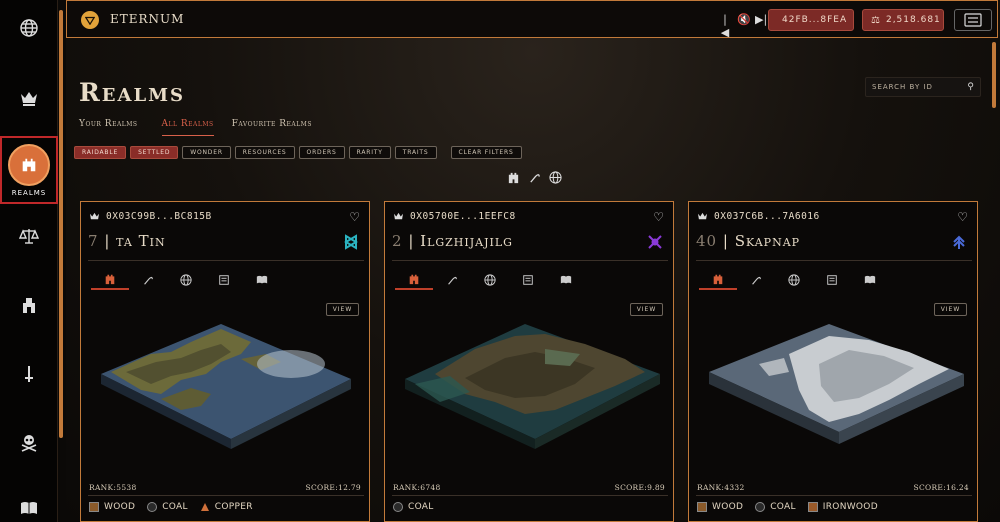 The height and width of the screenshot is (522, 1000). I want to click on settings-icon, so click(973, 20).